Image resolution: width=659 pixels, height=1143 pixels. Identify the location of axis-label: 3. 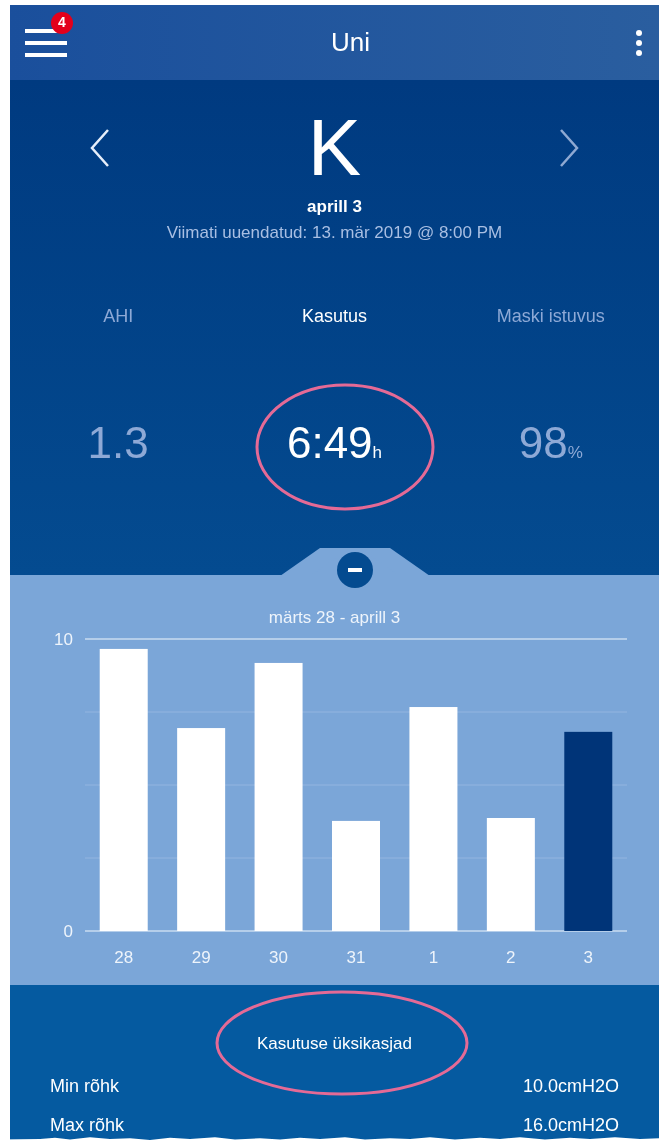
(588, 957).